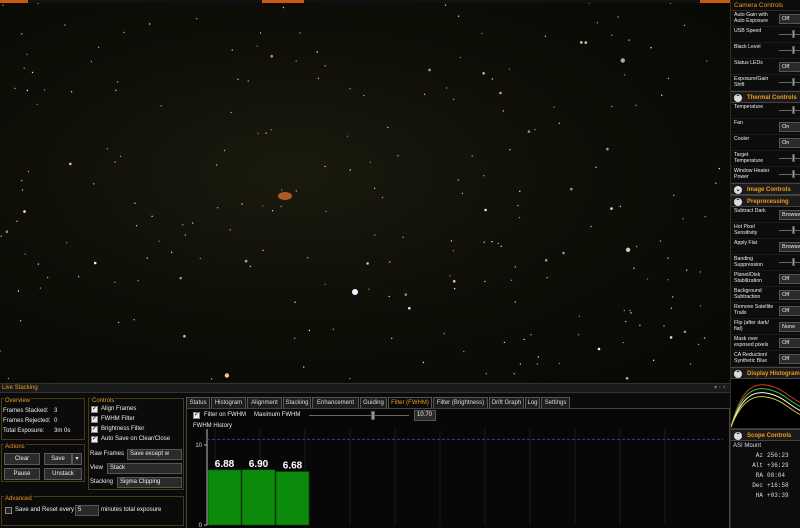 Image resolution: width=800 pixels, height=528 pixels. Describe the element at coordinates (506, 402) in the screenshot. I see `tab-drift-graph: Drift Graph` at that location.